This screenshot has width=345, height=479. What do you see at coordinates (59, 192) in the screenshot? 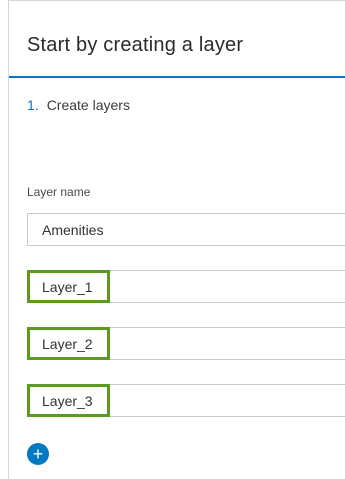
I see `layer-name-label: Layer name` at bounding box center [59, 192].